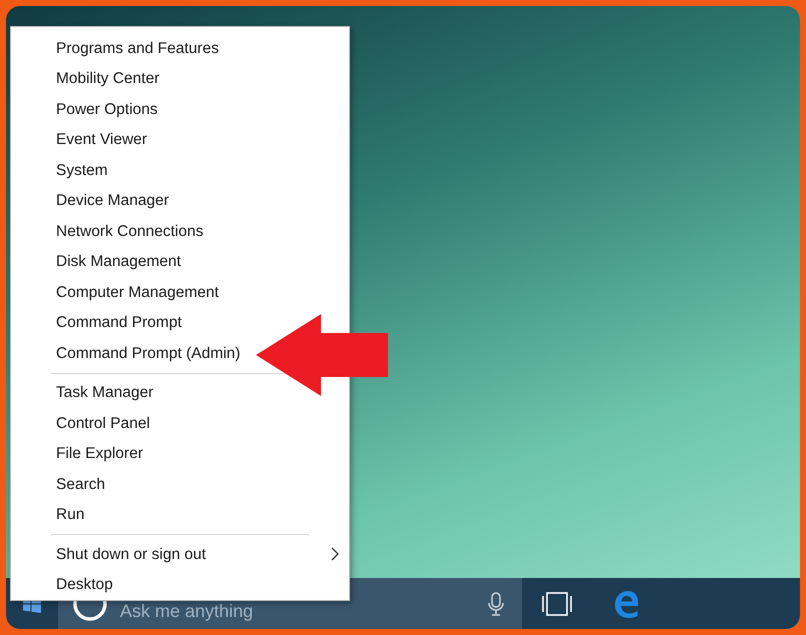 This screenshot has width=806, height=635. I want to click on menu-item: Programs and Features, so click(116, 48).